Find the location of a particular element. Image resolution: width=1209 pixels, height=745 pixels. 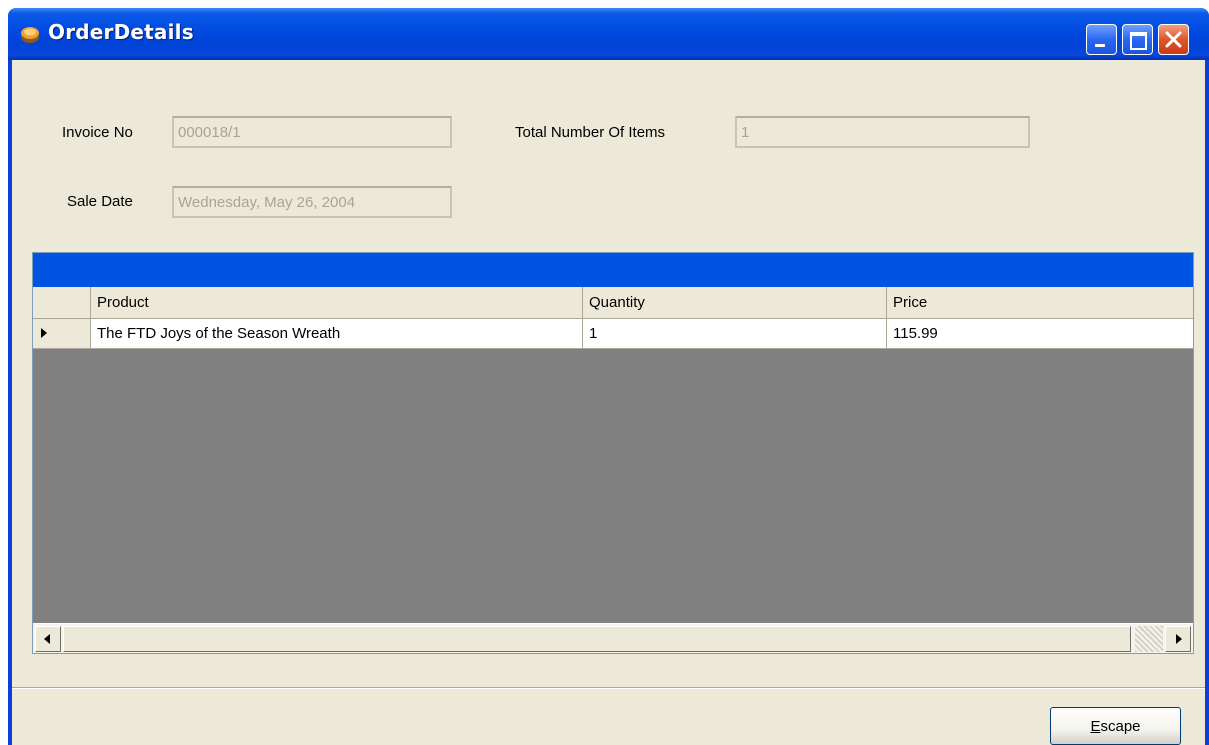

escape-label: scape is located at coordinates (1120, 726).